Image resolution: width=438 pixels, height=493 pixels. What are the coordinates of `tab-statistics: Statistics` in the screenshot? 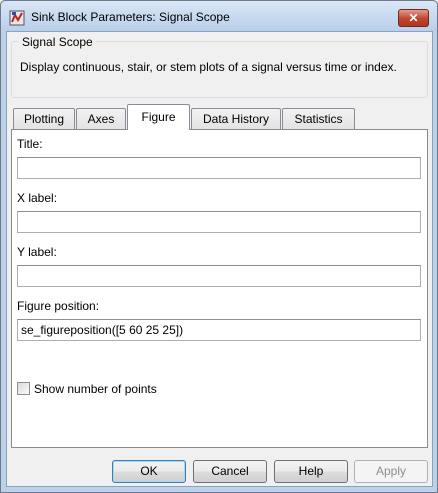 It's located at (318, 118).